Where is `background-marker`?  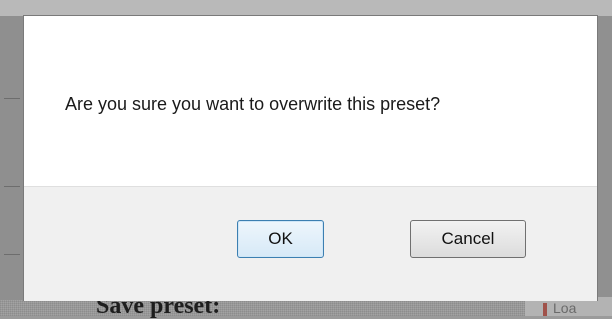 background-marker is located at coordinates (545, 309).